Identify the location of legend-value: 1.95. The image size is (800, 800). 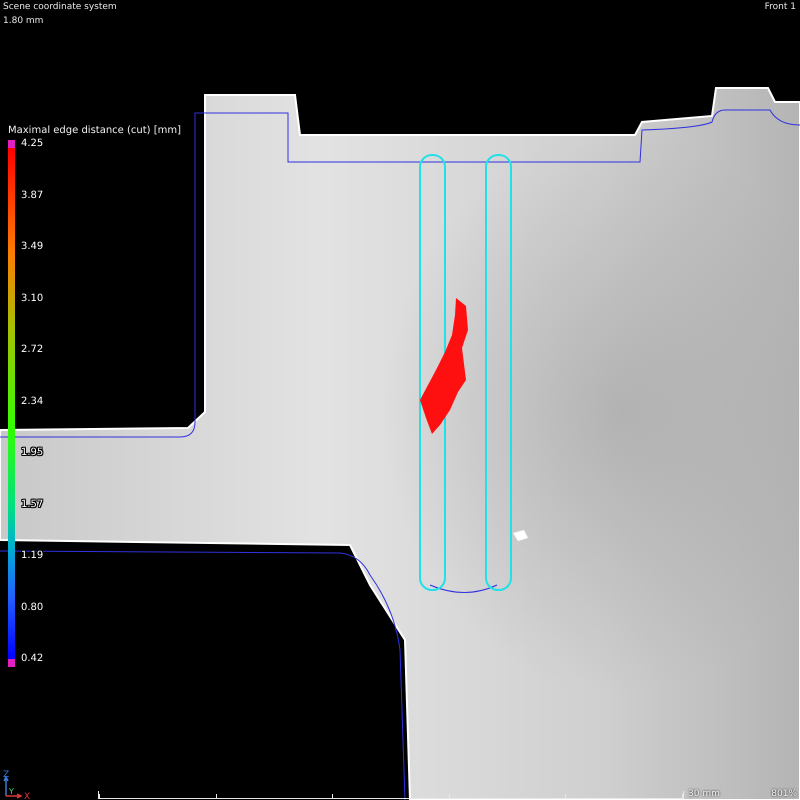
(32, 453).